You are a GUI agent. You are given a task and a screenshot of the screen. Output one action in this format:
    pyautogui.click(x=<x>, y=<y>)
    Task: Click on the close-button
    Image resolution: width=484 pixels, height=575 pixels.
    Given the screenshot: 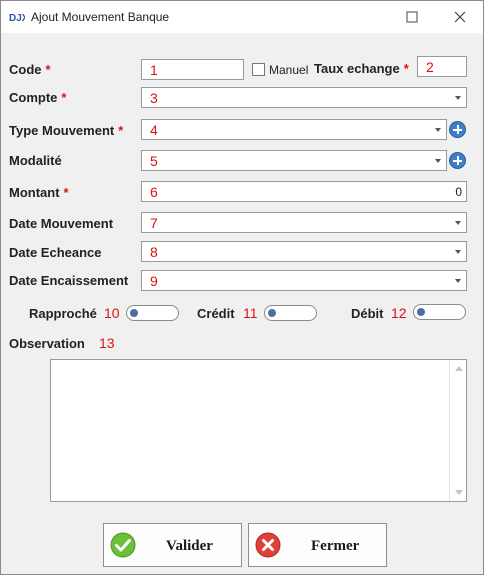 What is the action you would take?
    pyautogui.click(x=460, y=17)
    